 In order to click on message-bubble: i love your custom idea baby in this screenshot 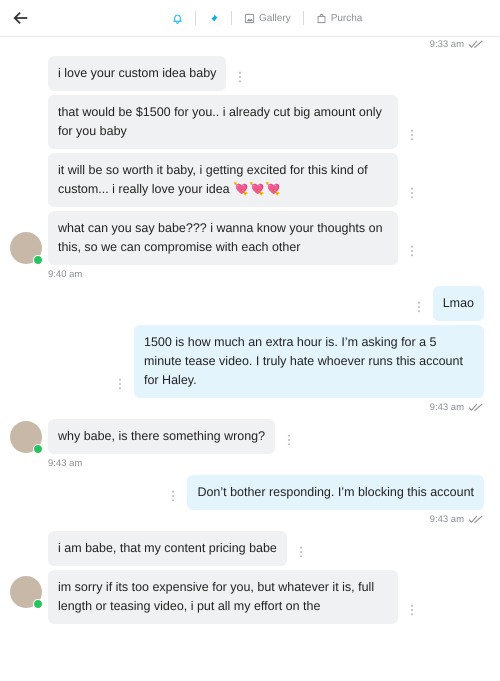, I will do `click(137, 73)`.